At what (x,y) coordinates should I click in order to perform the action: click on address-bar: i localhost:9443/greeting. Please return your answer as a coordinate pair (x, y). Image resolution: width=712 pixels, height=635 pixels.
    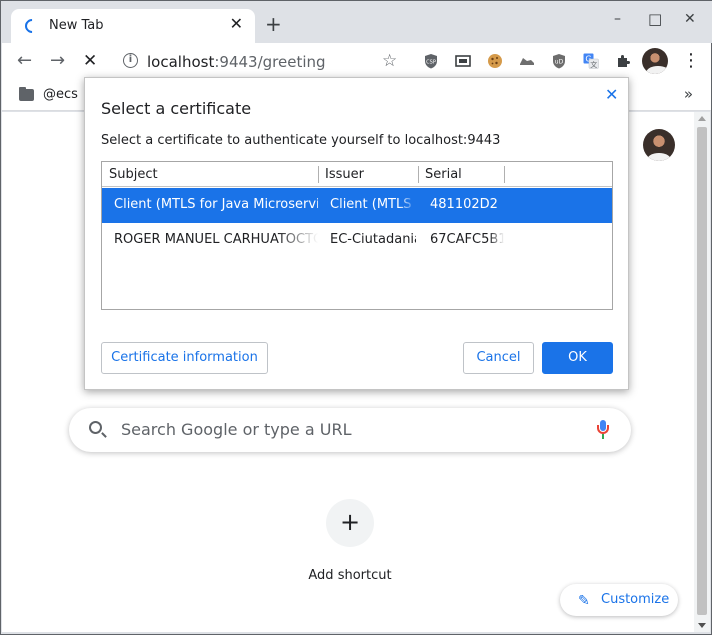
    Looking at the image, I should click on (264, 62).